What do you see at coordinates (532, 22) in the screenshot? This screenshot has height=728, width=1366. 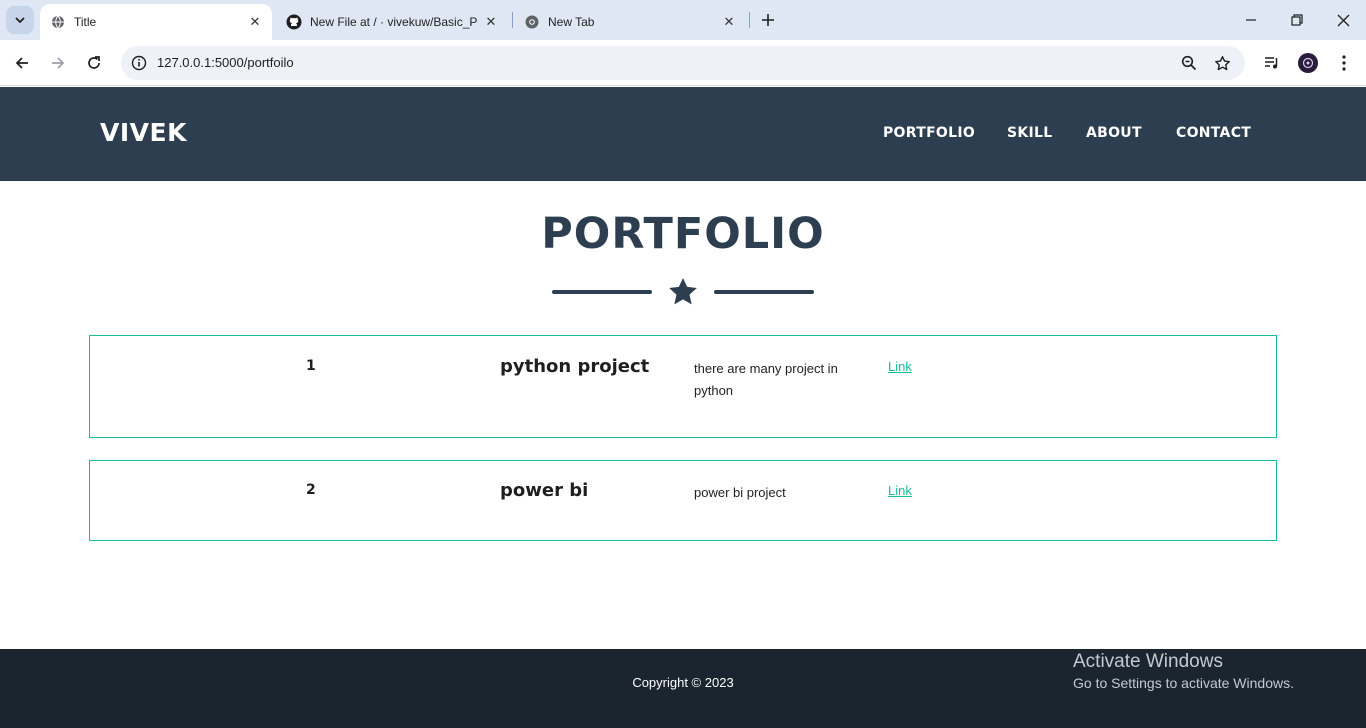 I see `chrome-icon` at bounding box center [532, 22].